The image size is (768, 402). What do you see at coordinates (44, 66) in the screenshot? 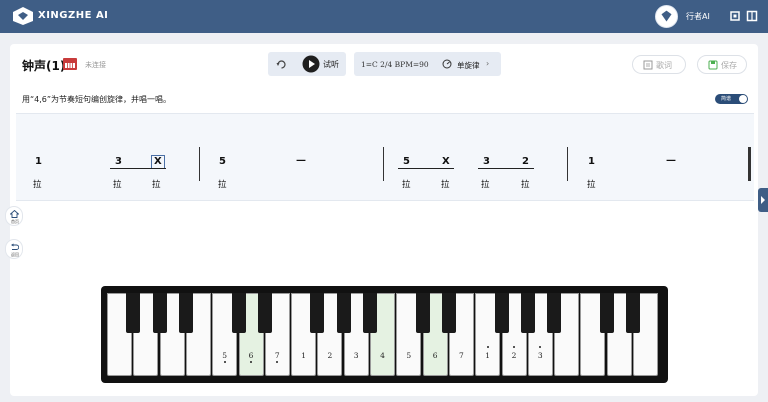
I see `song-title: 钟声(1)` at bounding box center [44, 66].